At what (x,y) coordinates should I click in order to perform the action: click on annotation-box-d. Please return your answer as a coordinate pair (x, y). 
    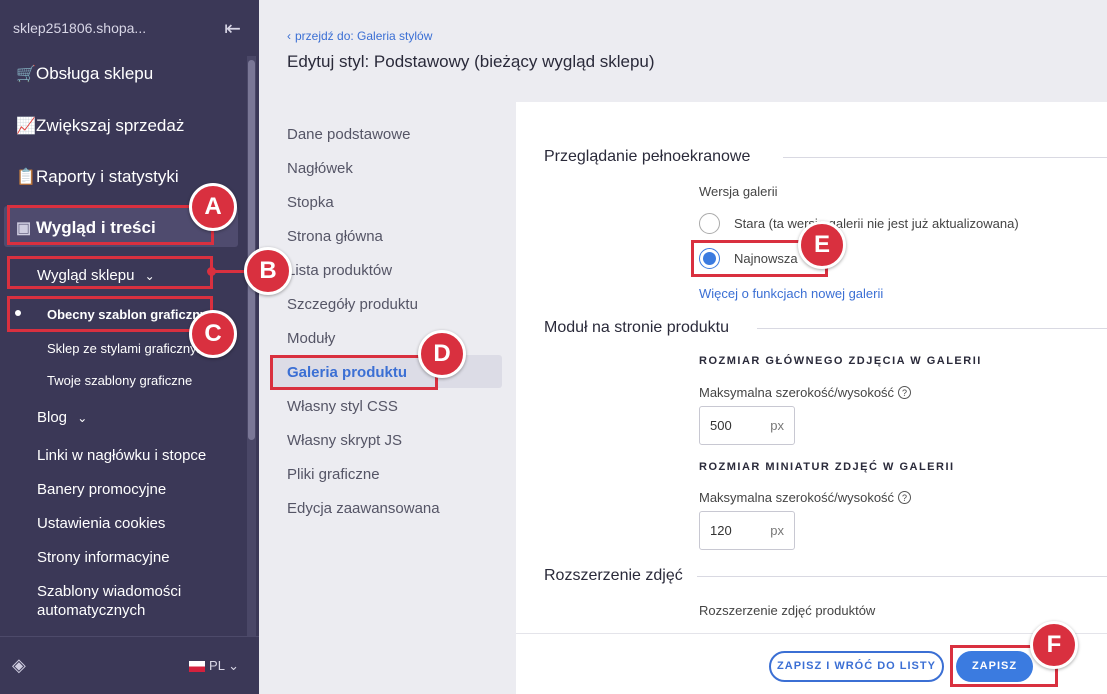
    Looking at the image, I should click on (354, 372).